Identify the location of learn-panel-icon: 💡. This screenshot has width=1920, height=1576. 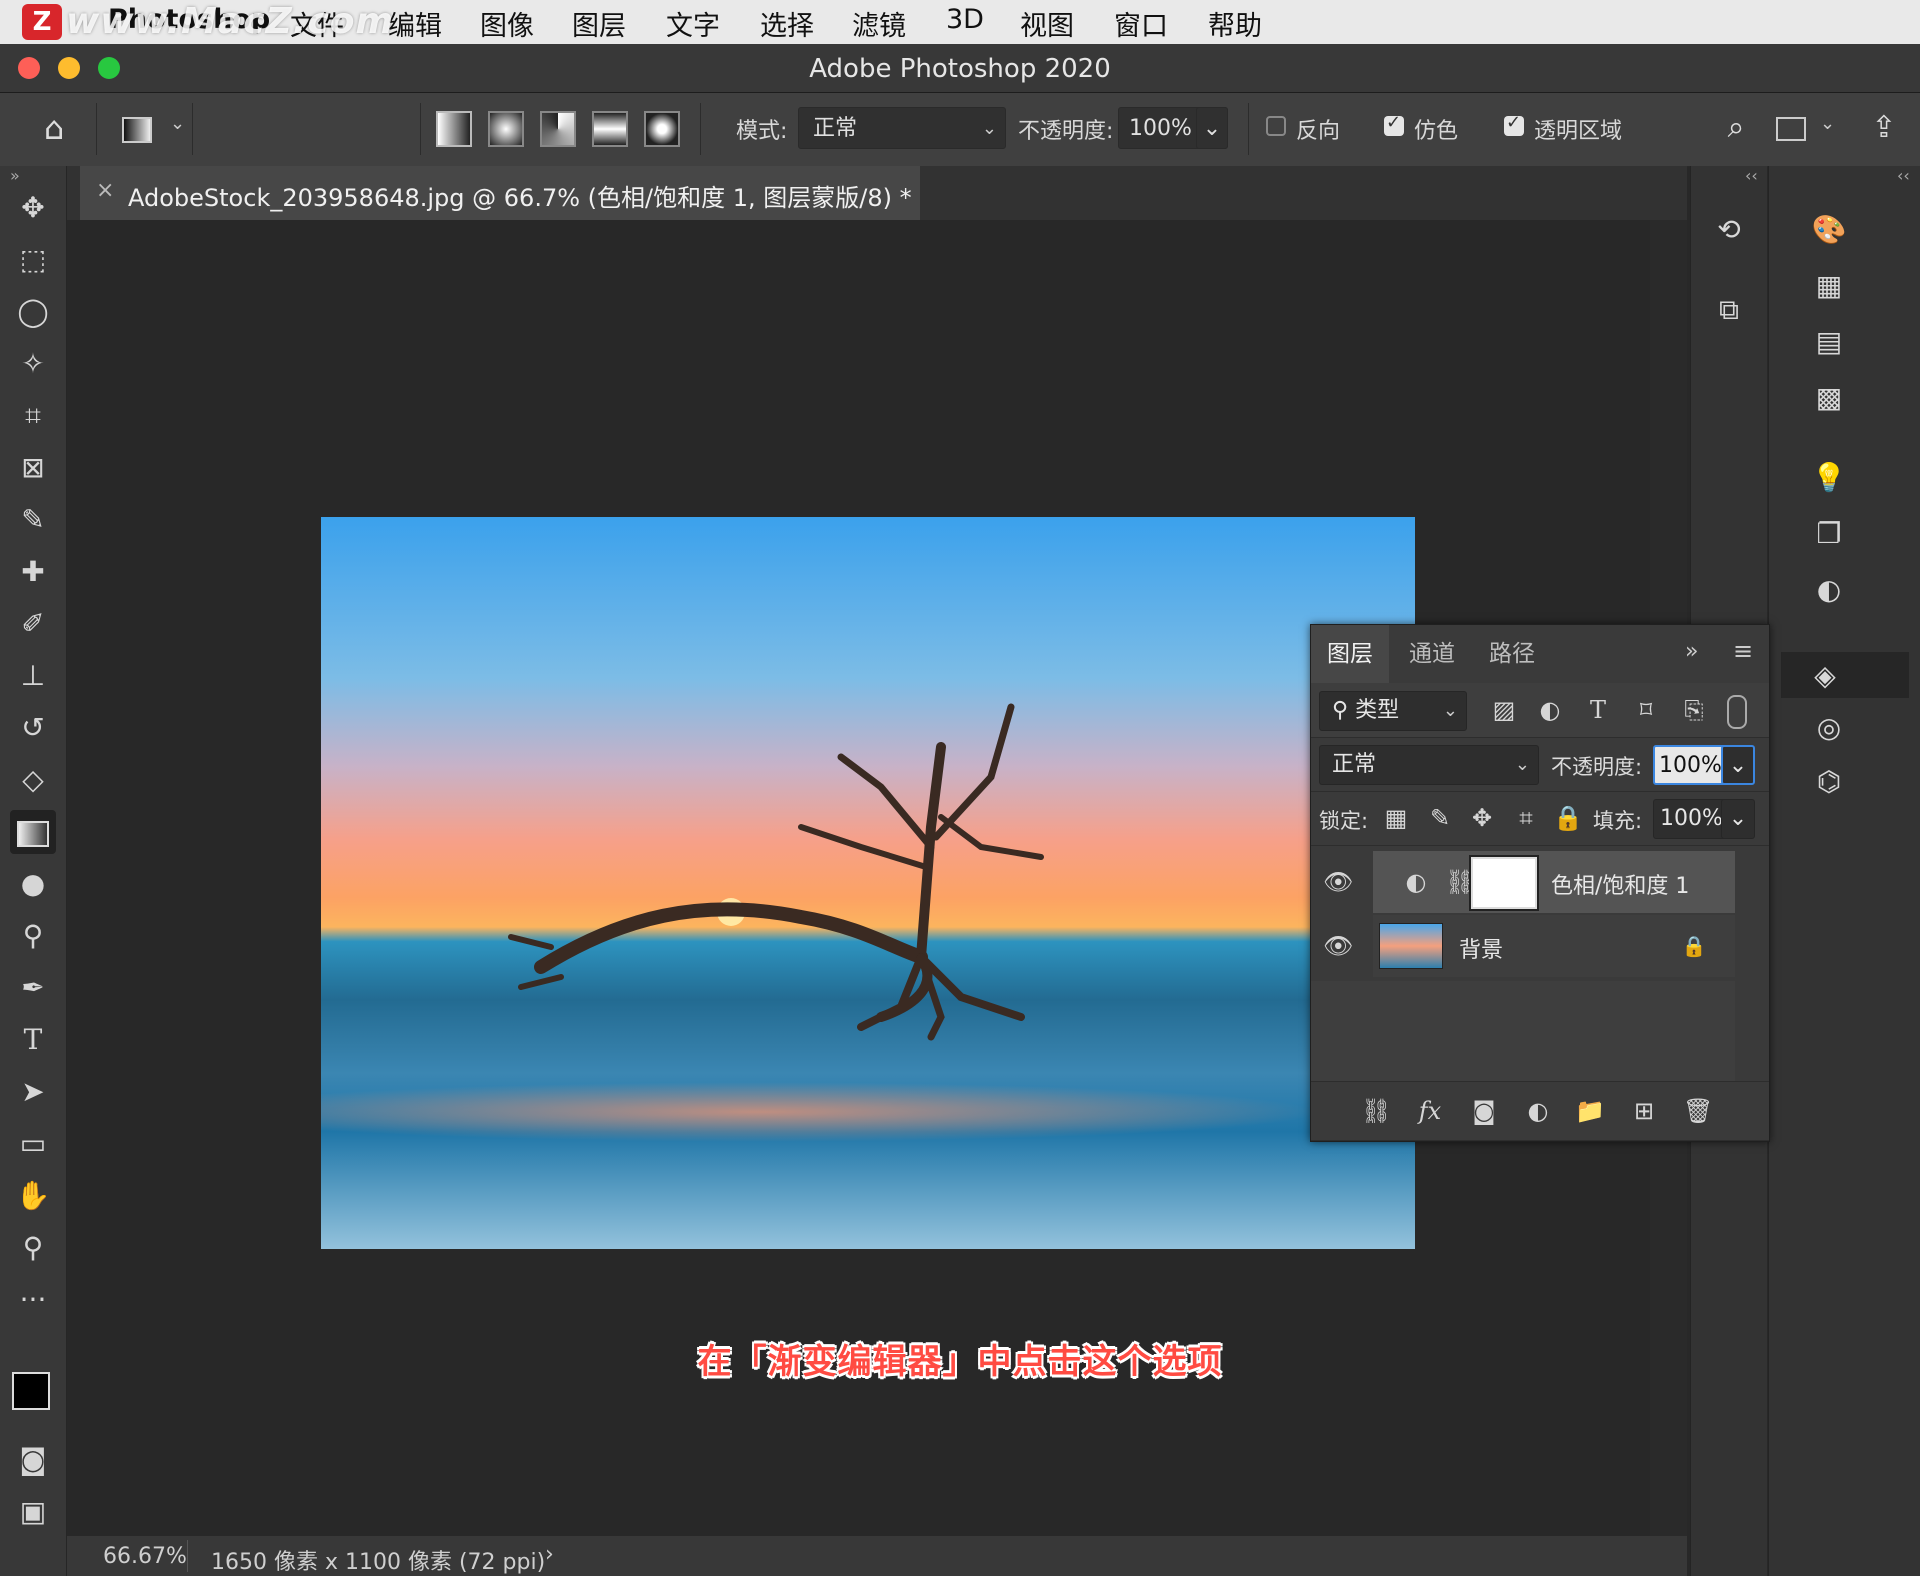
(1829, 478).